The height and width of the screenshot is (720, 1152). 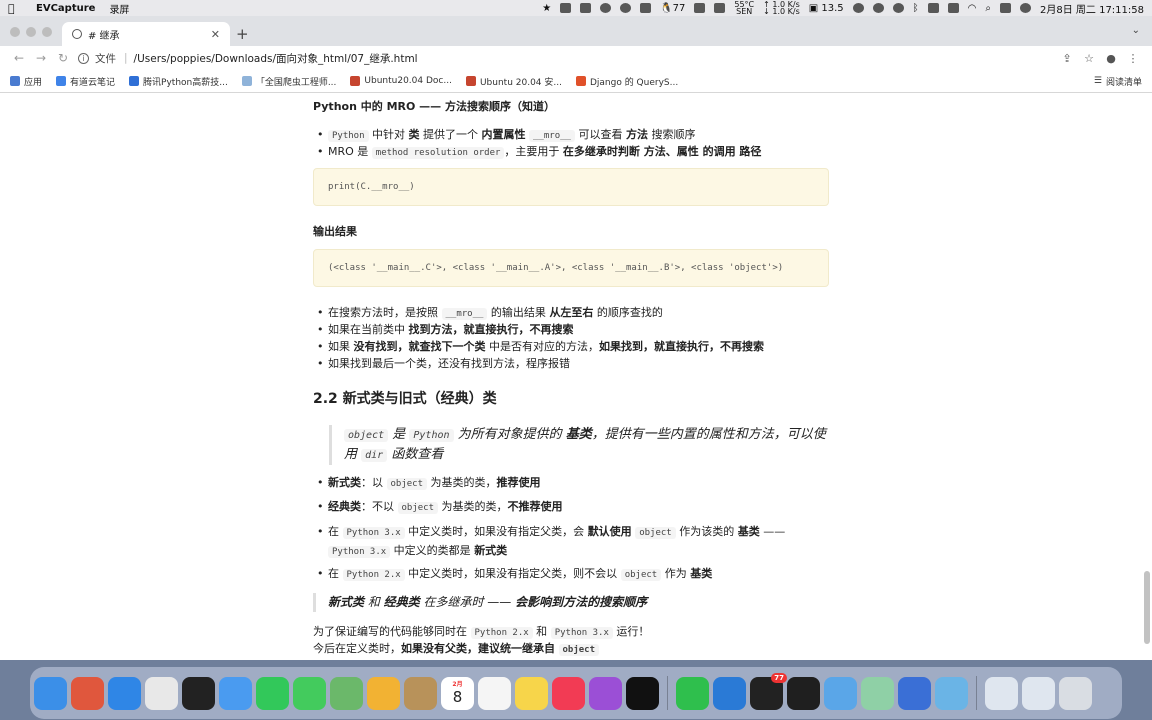 What do you see at coordinates (119, 8) in the screenshot?
I see `menu-record: 录屏` at bounding box center [119, 8].